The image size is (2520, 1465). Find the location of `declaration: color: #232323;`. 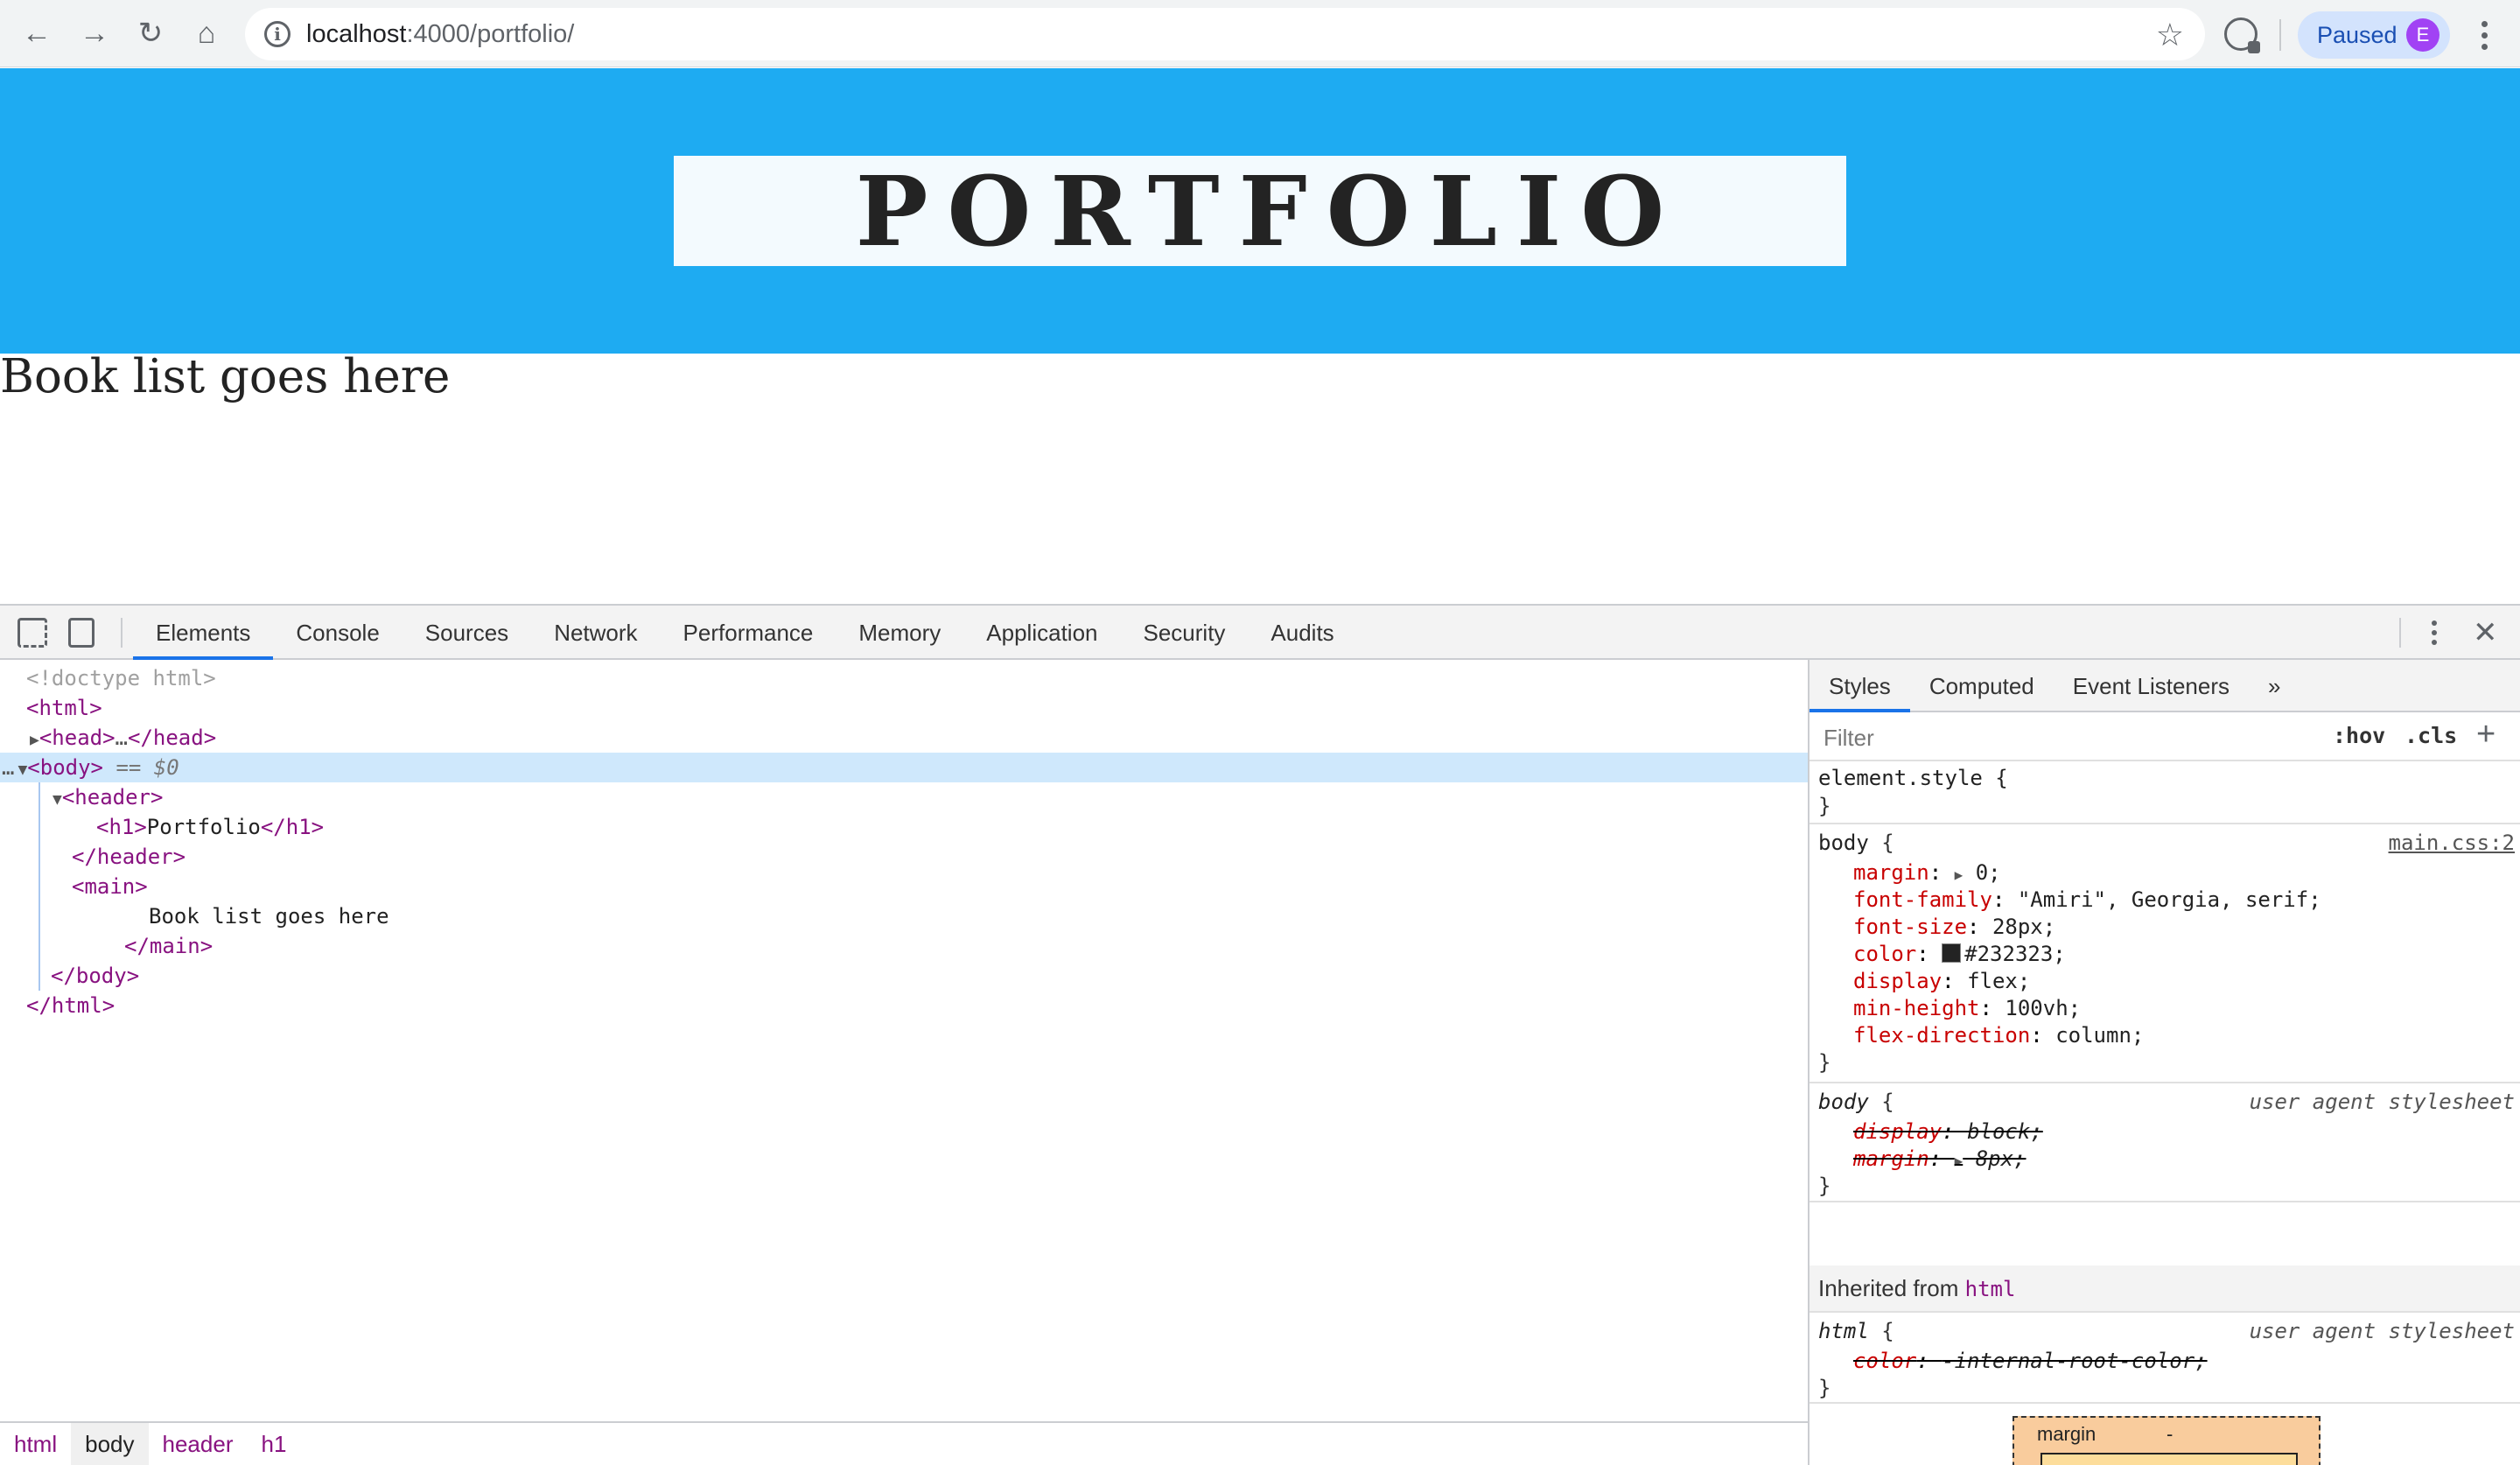

declaration: color: #232323; is located at coordinates (1959, 954).